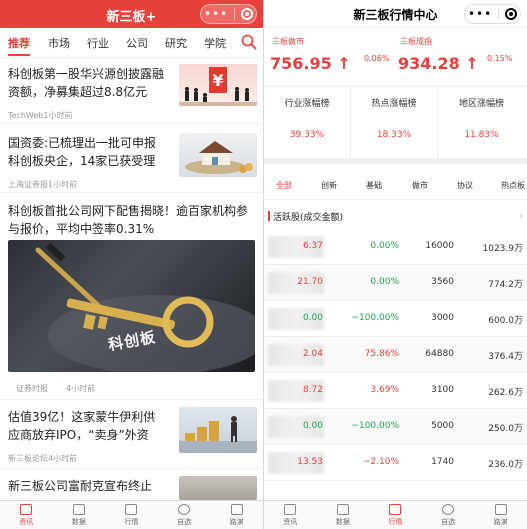 The image size is (527, 529). I want to click on stock-row: 21.70 0.00% 3560 774.2万, so click(395, 283).